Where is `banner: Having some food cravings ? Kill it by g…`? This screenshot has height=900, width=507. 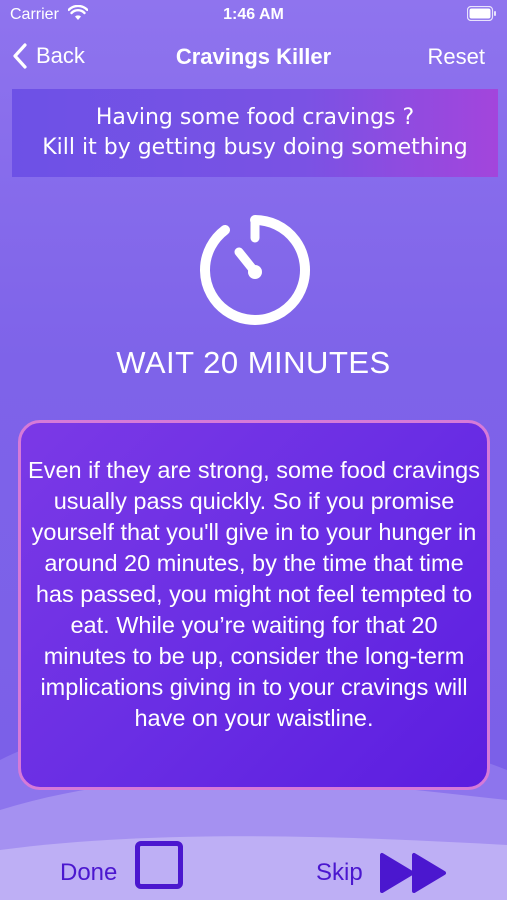
banner: Having some food cravings ? Kill it by g… is located at coordinates (255, 133).